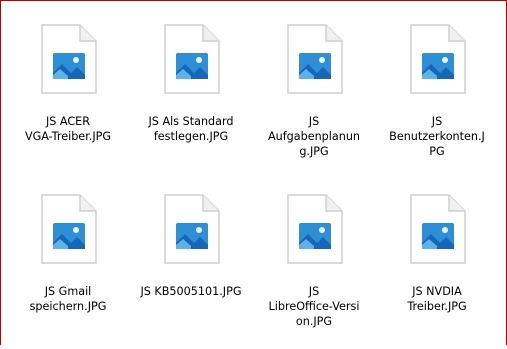 The width and height of the screenshot is (507, 349). What do you see at coordinates (191, 291) in the screenshot?
I see `file-name: JS KB5005101.JPG` at bounding box center [191, 291].